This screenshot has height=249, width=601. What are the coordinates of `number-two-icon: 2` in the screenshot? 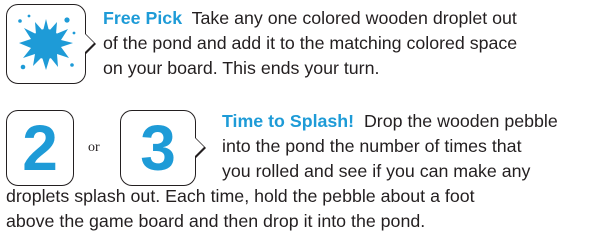 It's located at (40, 148).